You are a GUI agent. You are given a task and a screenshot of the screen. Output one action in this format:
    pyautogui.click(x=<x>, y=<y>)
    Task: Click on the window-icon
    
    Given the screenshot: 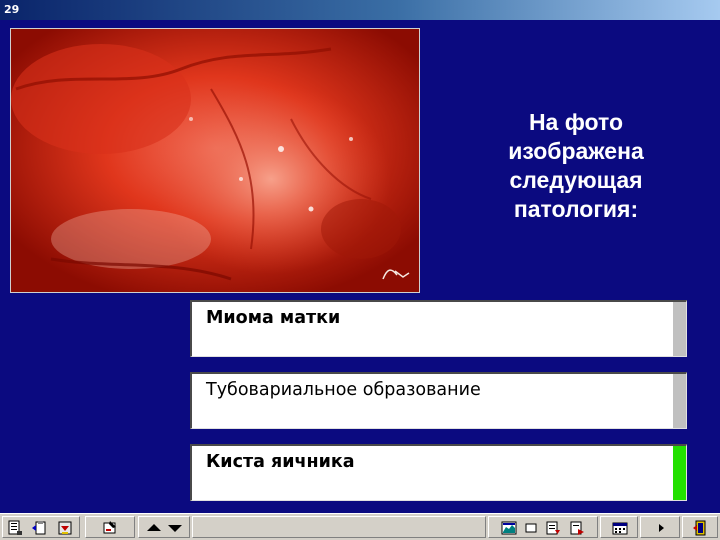 What is the action you would take?
    pyautogui.click(x=531, y=528)
    